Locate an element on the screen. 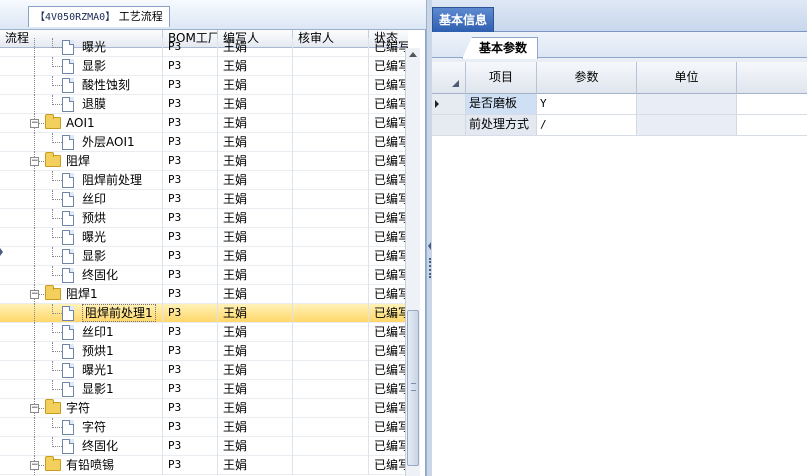  tree-step-row: 预烘1 P3 王娟 已编写 is located at coordinates (204, 351).